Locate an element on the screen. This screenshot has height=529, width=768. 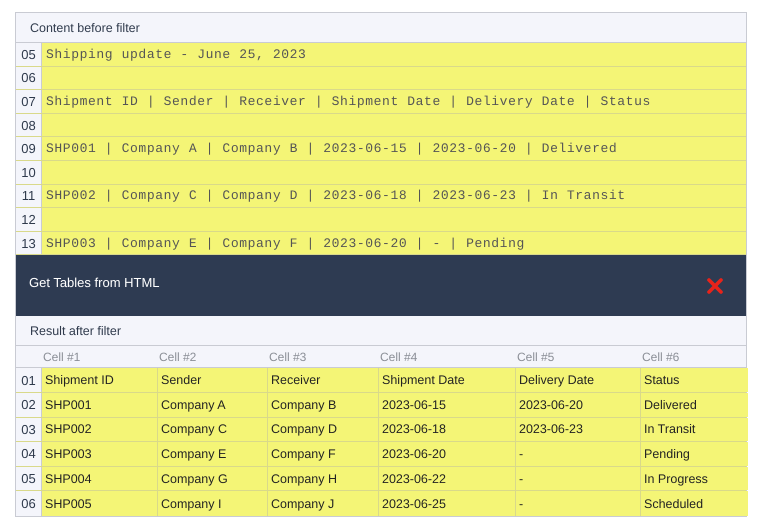
table-cell: Company J is located at coordinates (323, 503).